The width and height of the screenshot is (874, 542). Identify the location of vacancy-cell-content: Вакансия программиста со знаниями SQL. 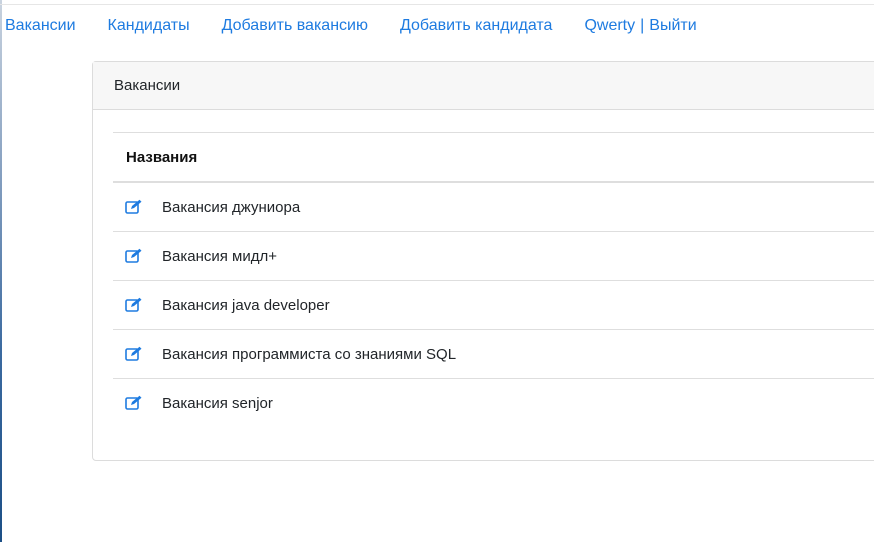
(493, 354).